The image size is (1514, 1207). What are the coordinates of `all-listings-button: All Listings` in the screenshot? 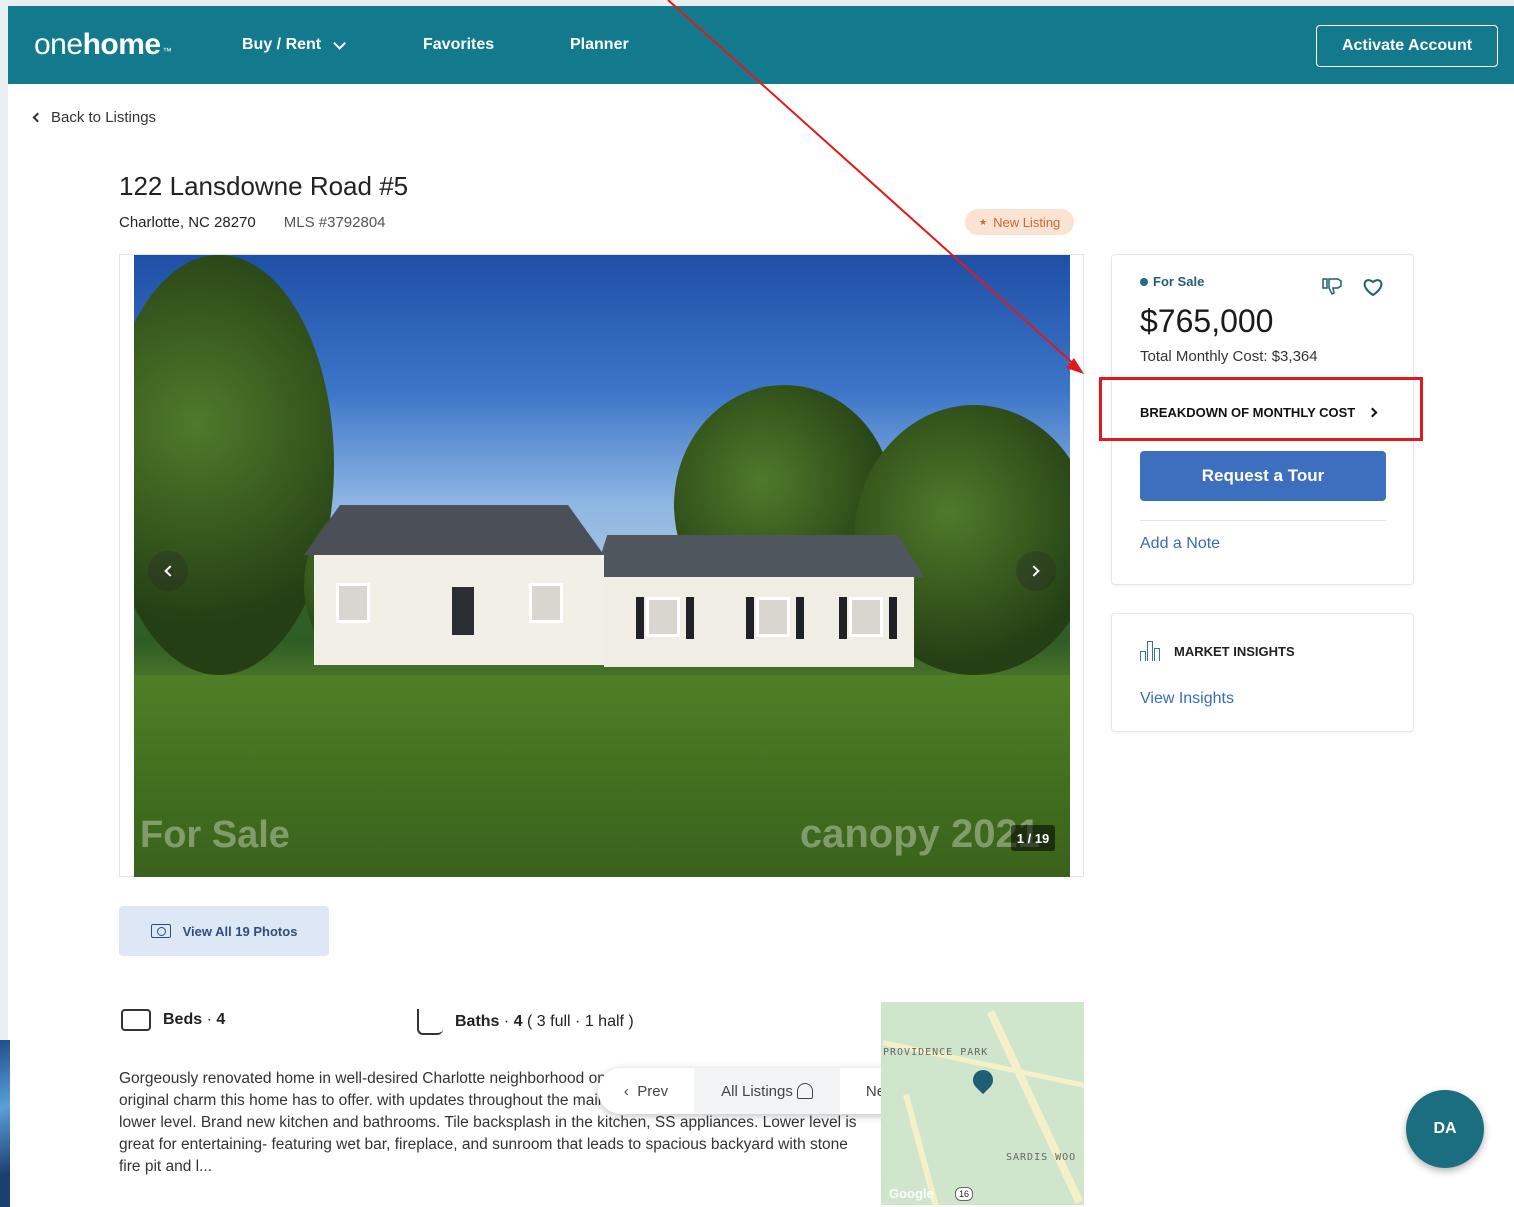 It's located at (767, 1091).